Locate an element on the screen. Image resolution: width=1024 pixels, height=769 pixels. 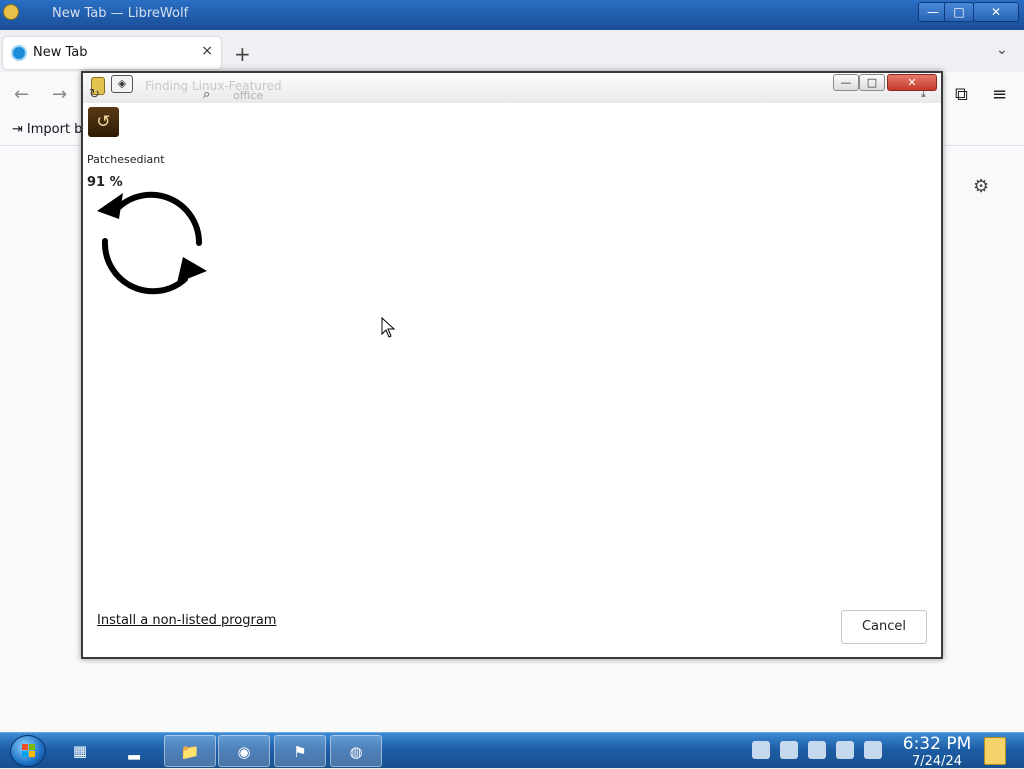
refresh-icon: ↻ is located at coordinates (94, 94).